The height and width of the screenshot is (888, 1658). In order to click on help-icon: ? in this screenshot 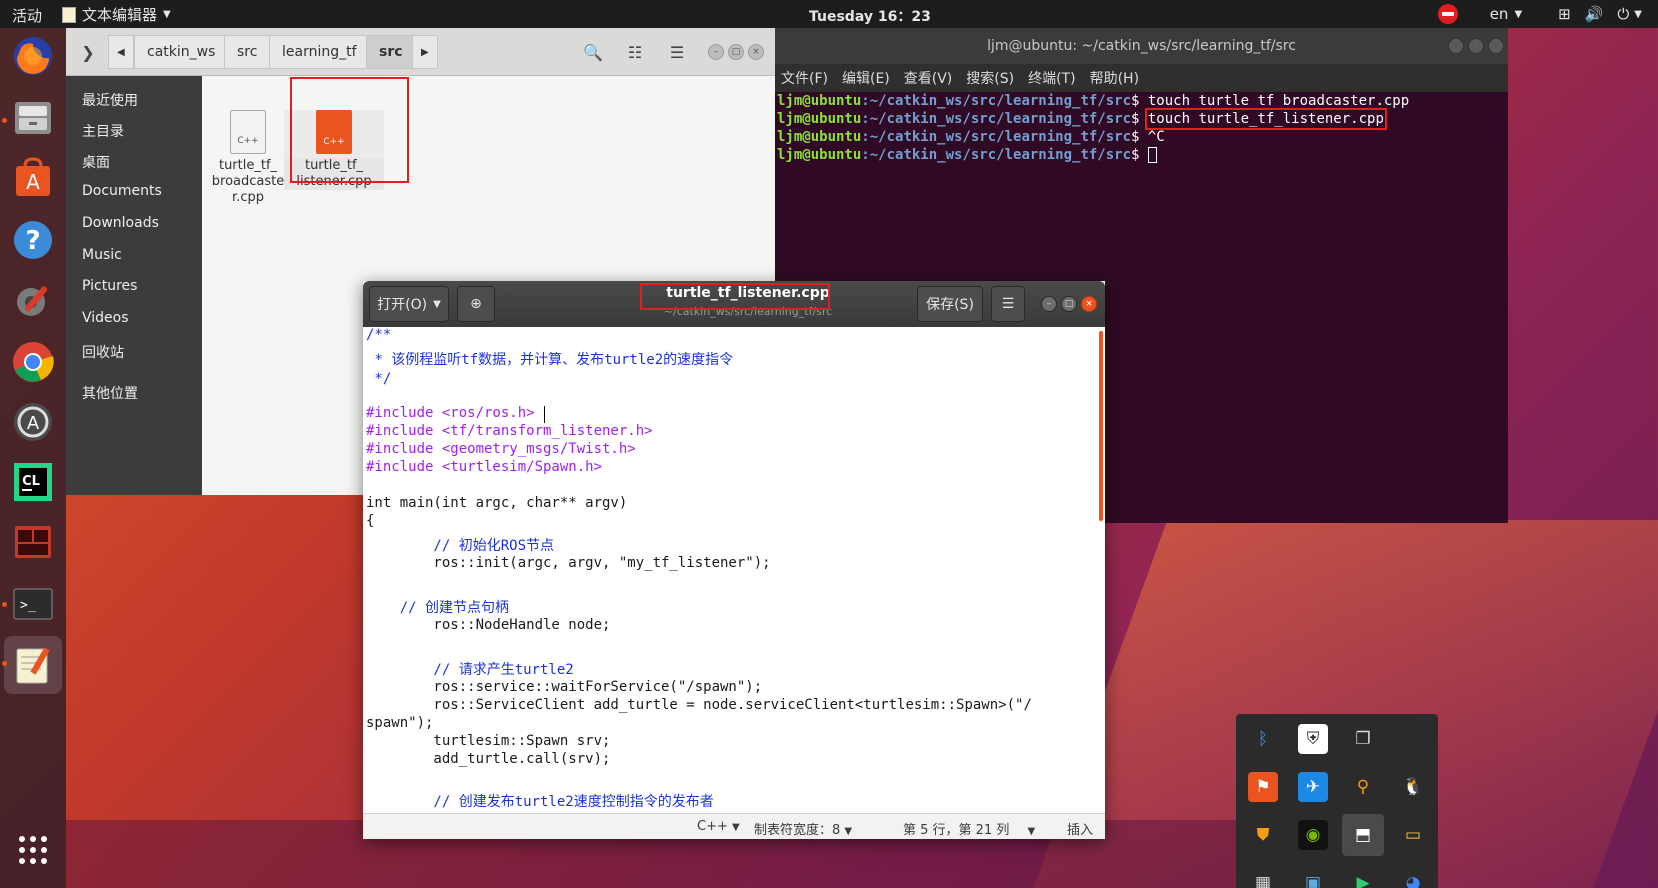, I will do `click(33, 240)`.